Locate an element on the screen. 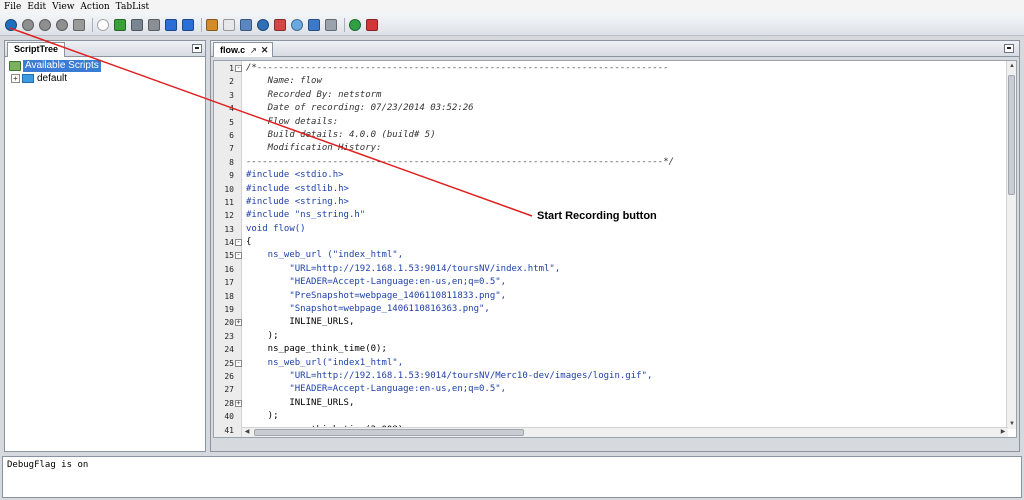 Image resolution: width=1024 pixels, height=500 pixels. scroll-left-icon: ◀ is located at coordinates (247, 432).